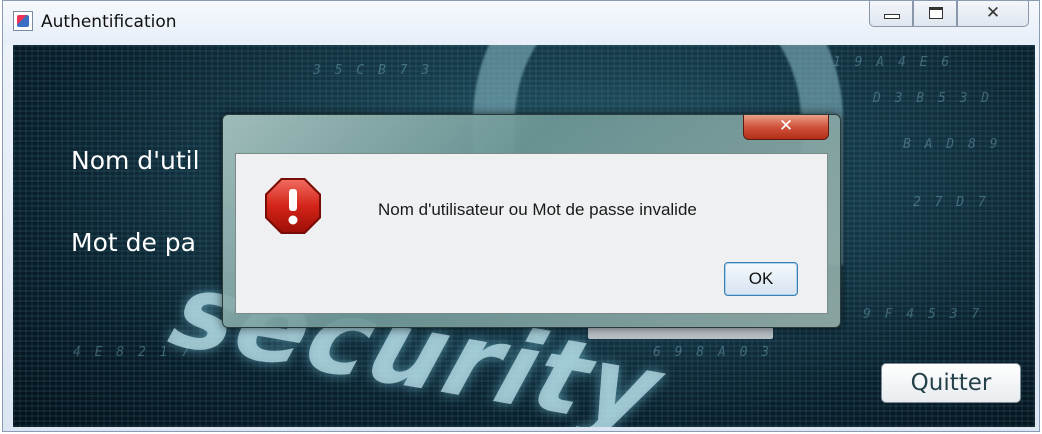 The image size is (1042, 434). Describe the element at coordinates (952, 144) in the screenshot. I see `background-digits: B A D 8 9` at that location.